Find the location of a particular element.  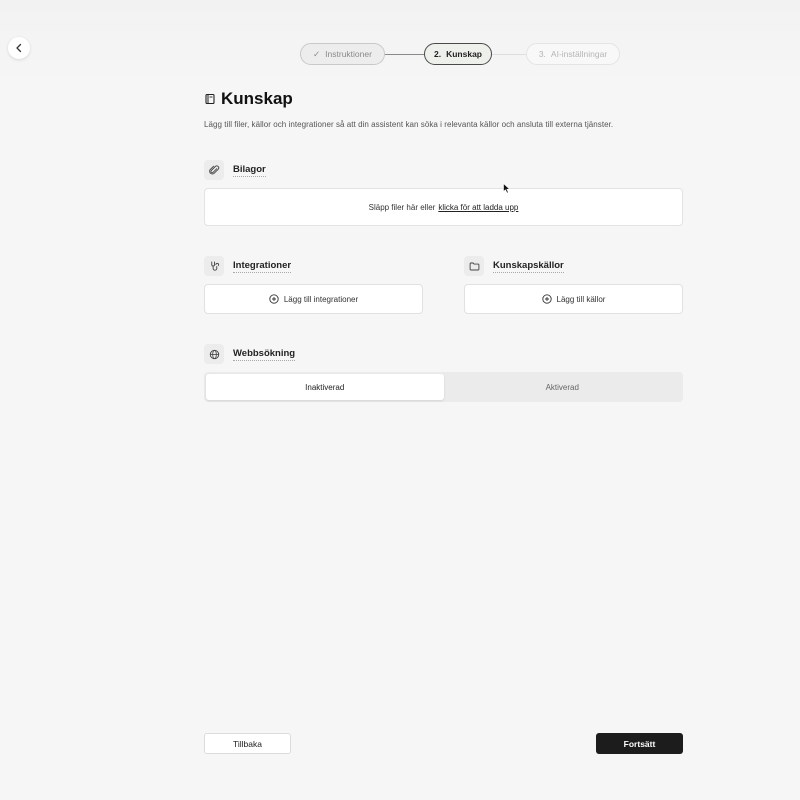

web-search-label: Webbsökning is located at coordinates (264, 354).